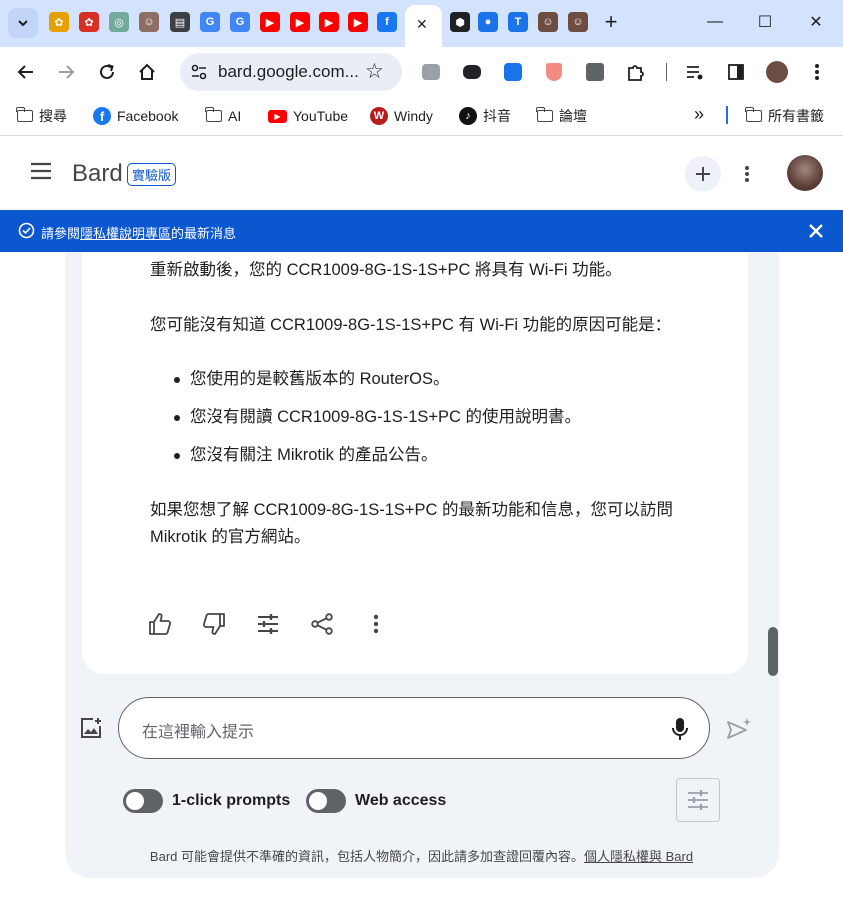  What do you see at coordinates (199, 74) in the screenshot?
I see `site-settings-icon` at bounding box center [199, 74].